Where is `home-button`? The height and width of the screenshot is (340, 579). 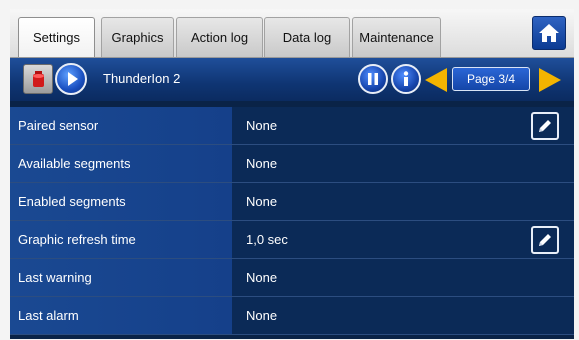 home-button is located at coordinates (549, 33).